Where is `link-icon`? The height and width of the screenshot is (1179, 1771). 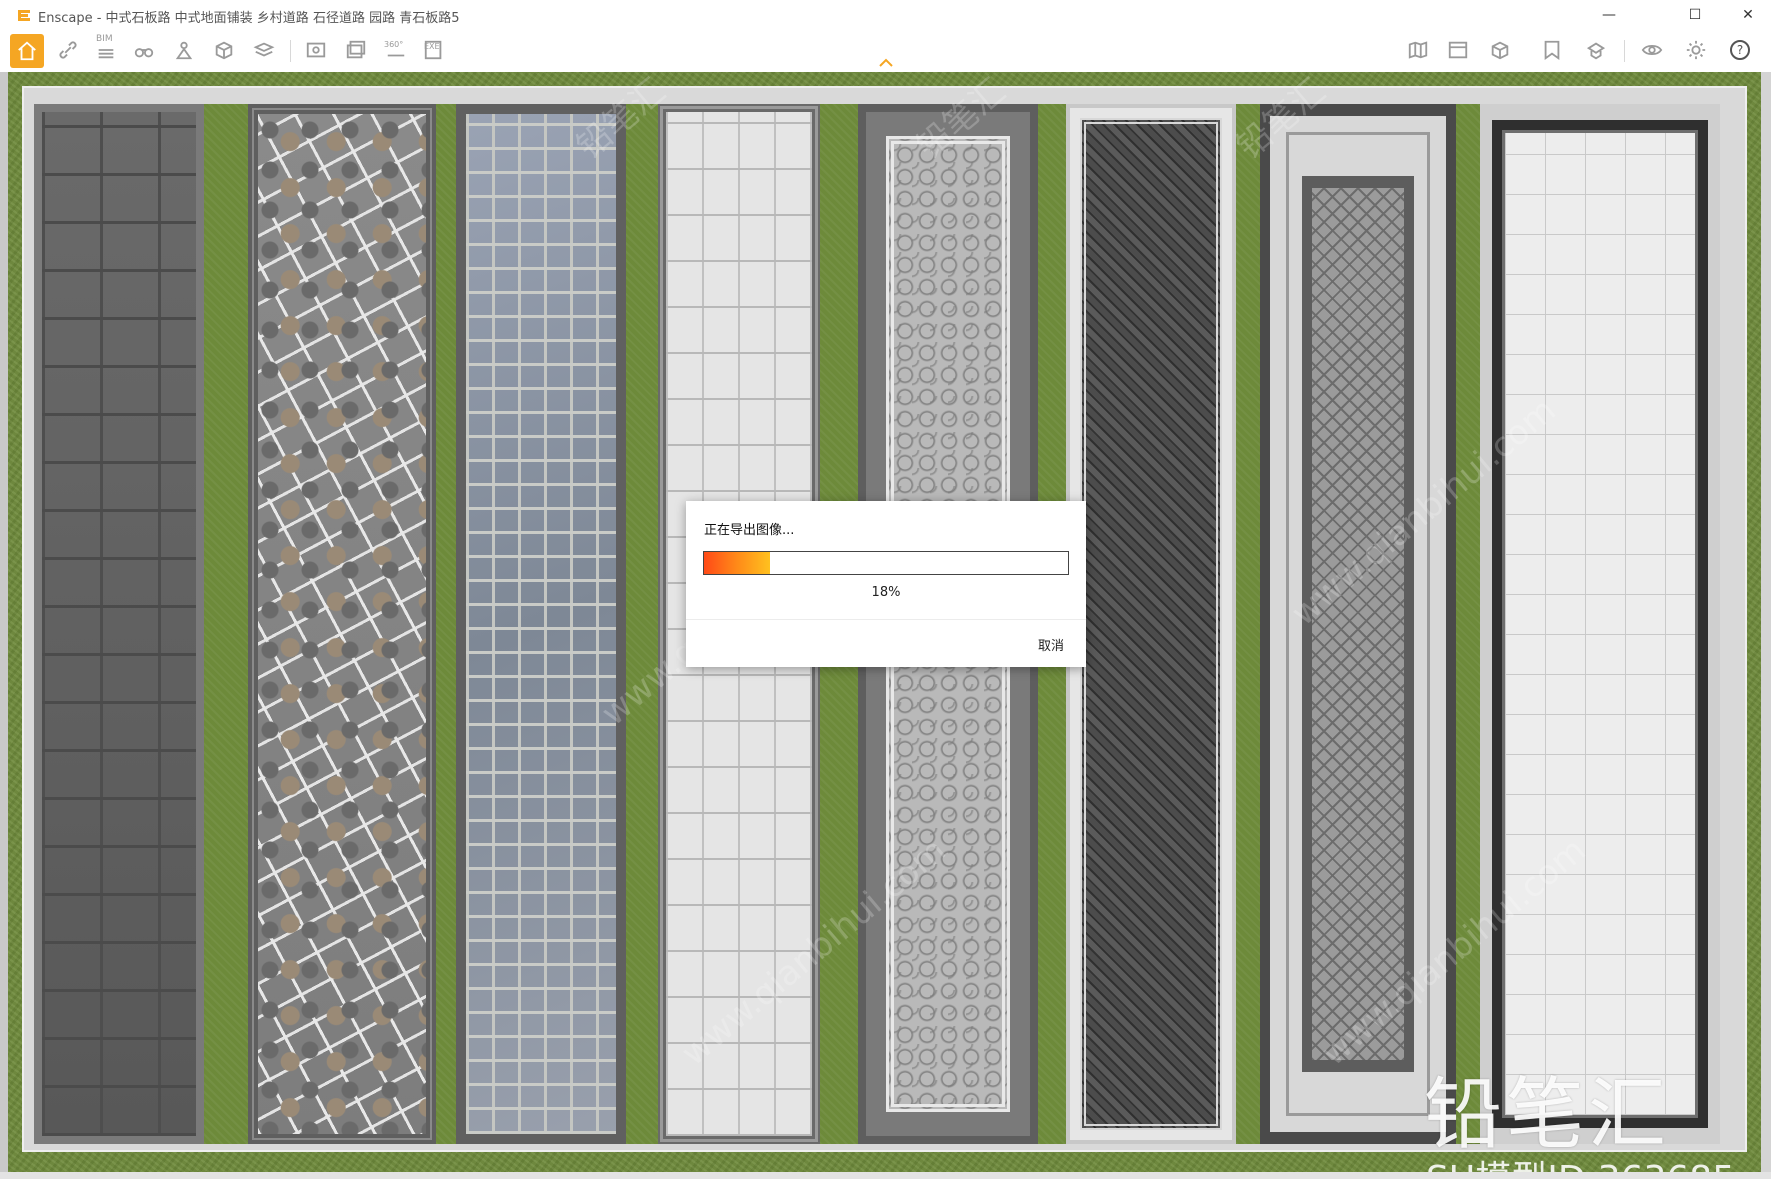 link-icon is located at coordinates (68, 50).